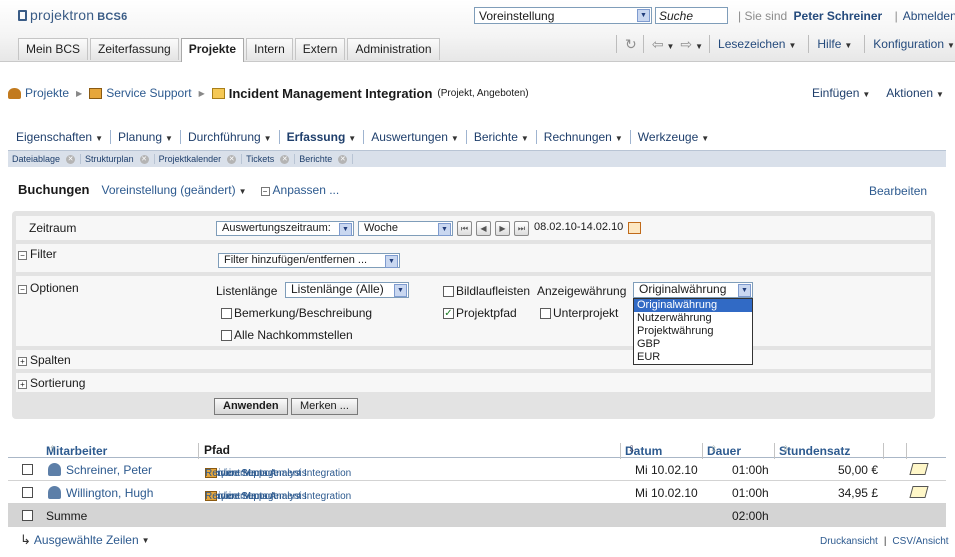 Image resolution: width=955 pixels, height=557 pixels. What do you see at coordinates (502, 228) in the screenshot?
I see `next-period-icon: ▶` at bounding box center [502, 228].